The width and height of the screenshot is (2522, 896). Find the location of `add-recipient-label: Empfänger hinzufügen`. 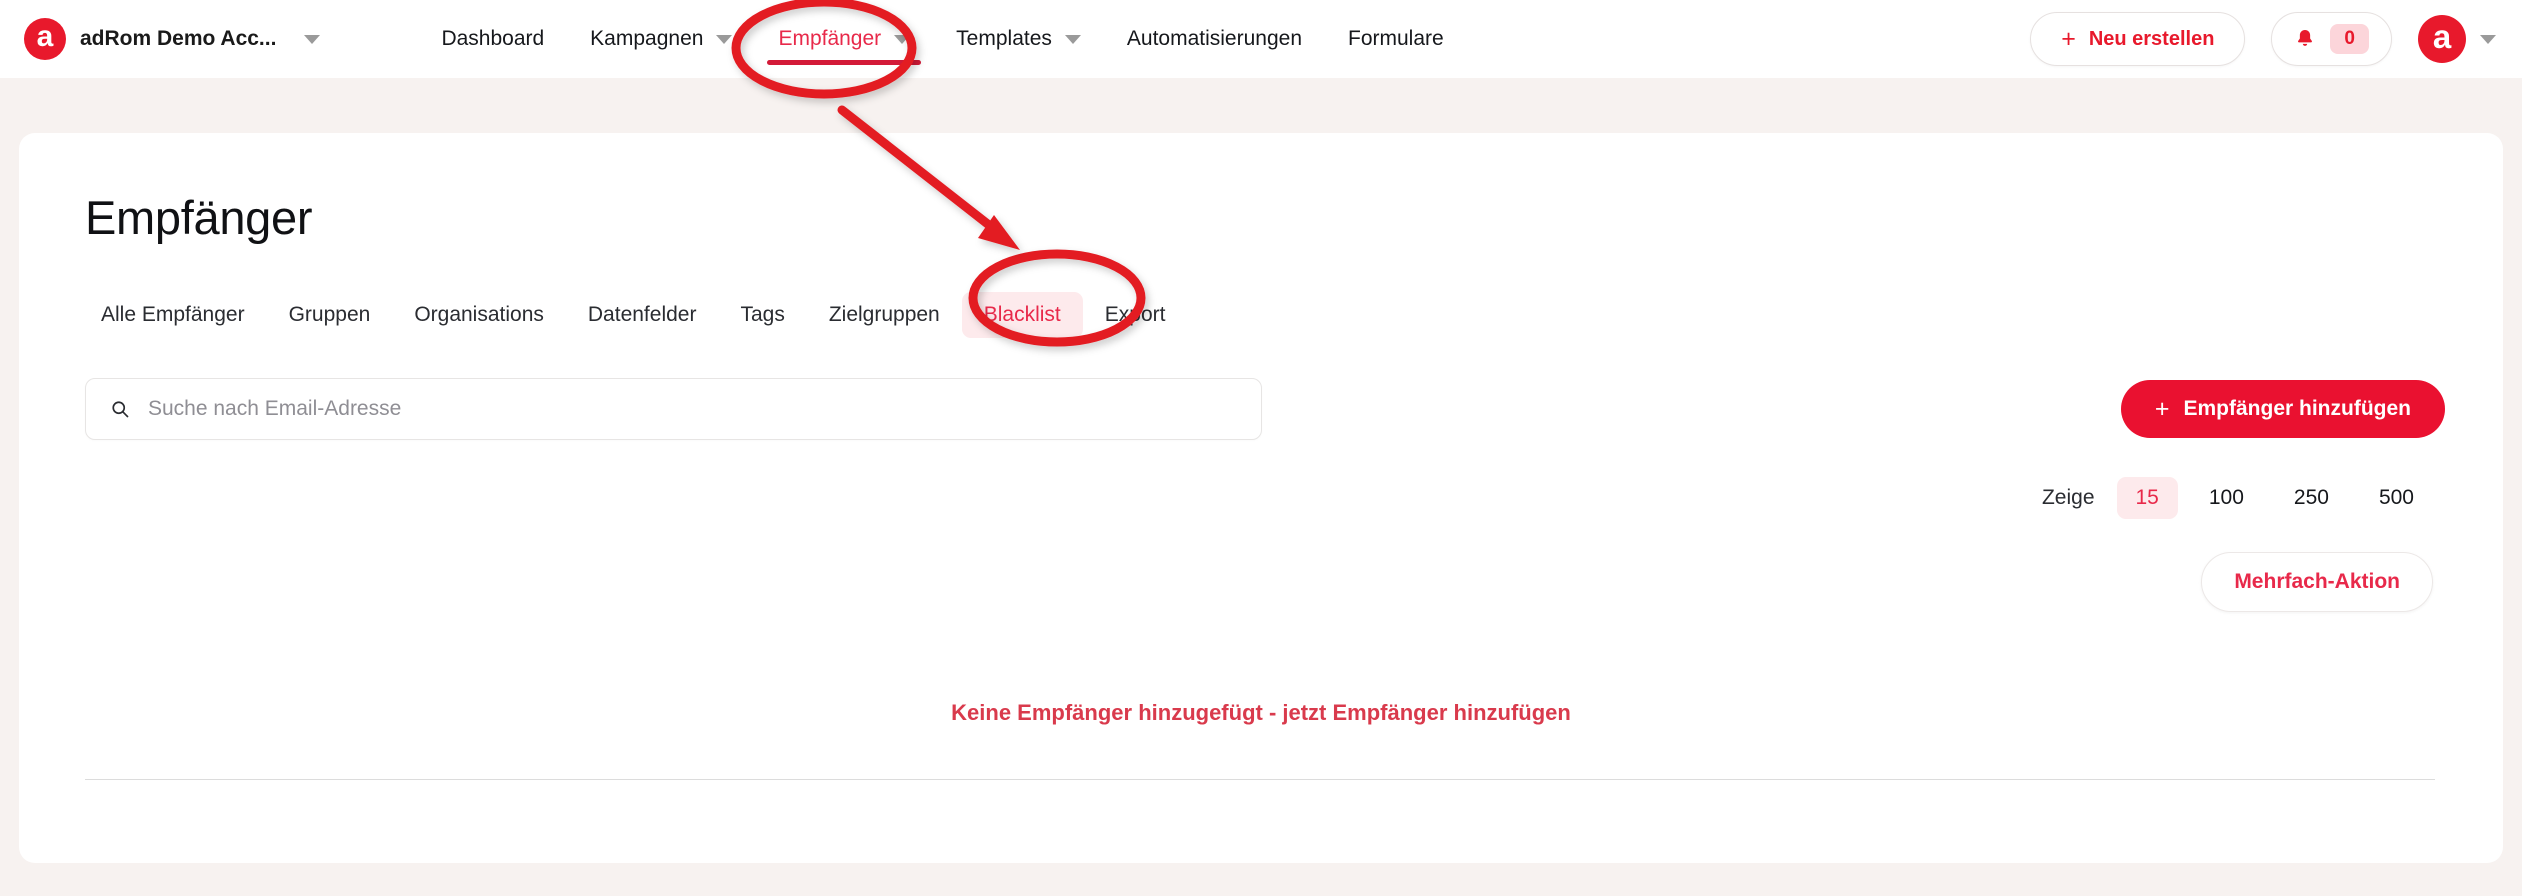

add-recipient-label: Empfänger hinzufügen is located at coordinates (2297, 408).